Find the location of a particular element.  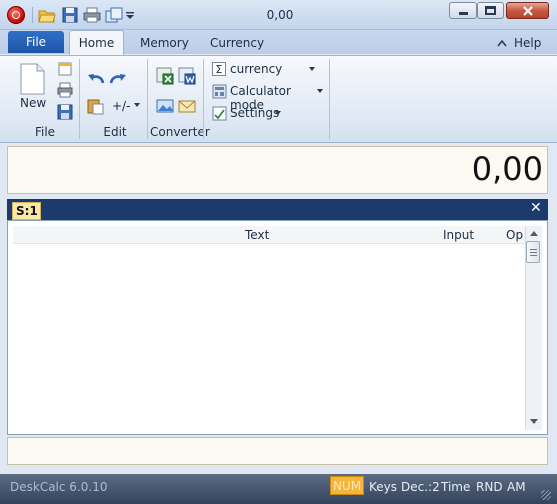

status-decimals: Dec.:2 is located at coordinates (420, 487).